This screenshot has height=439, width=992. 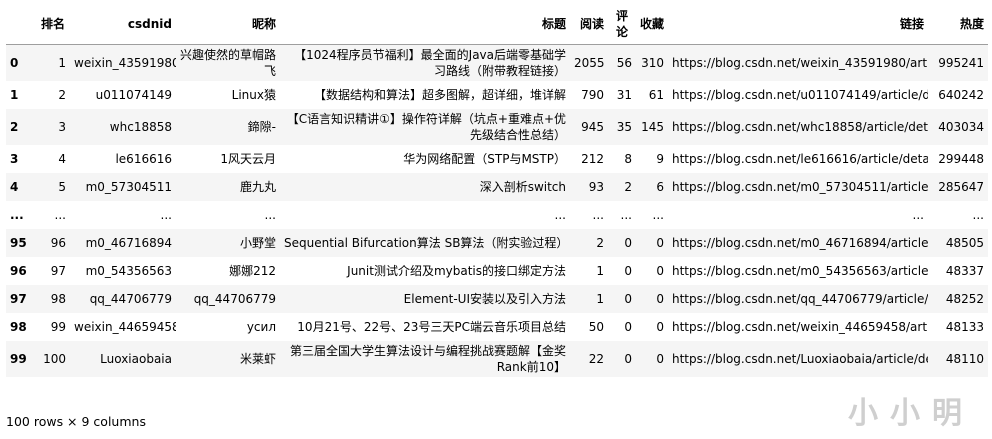 What do you see at coordinates (961, 94) in the screenshot?
I see `cell-heat: 640242` at bounding box center [961, 94].